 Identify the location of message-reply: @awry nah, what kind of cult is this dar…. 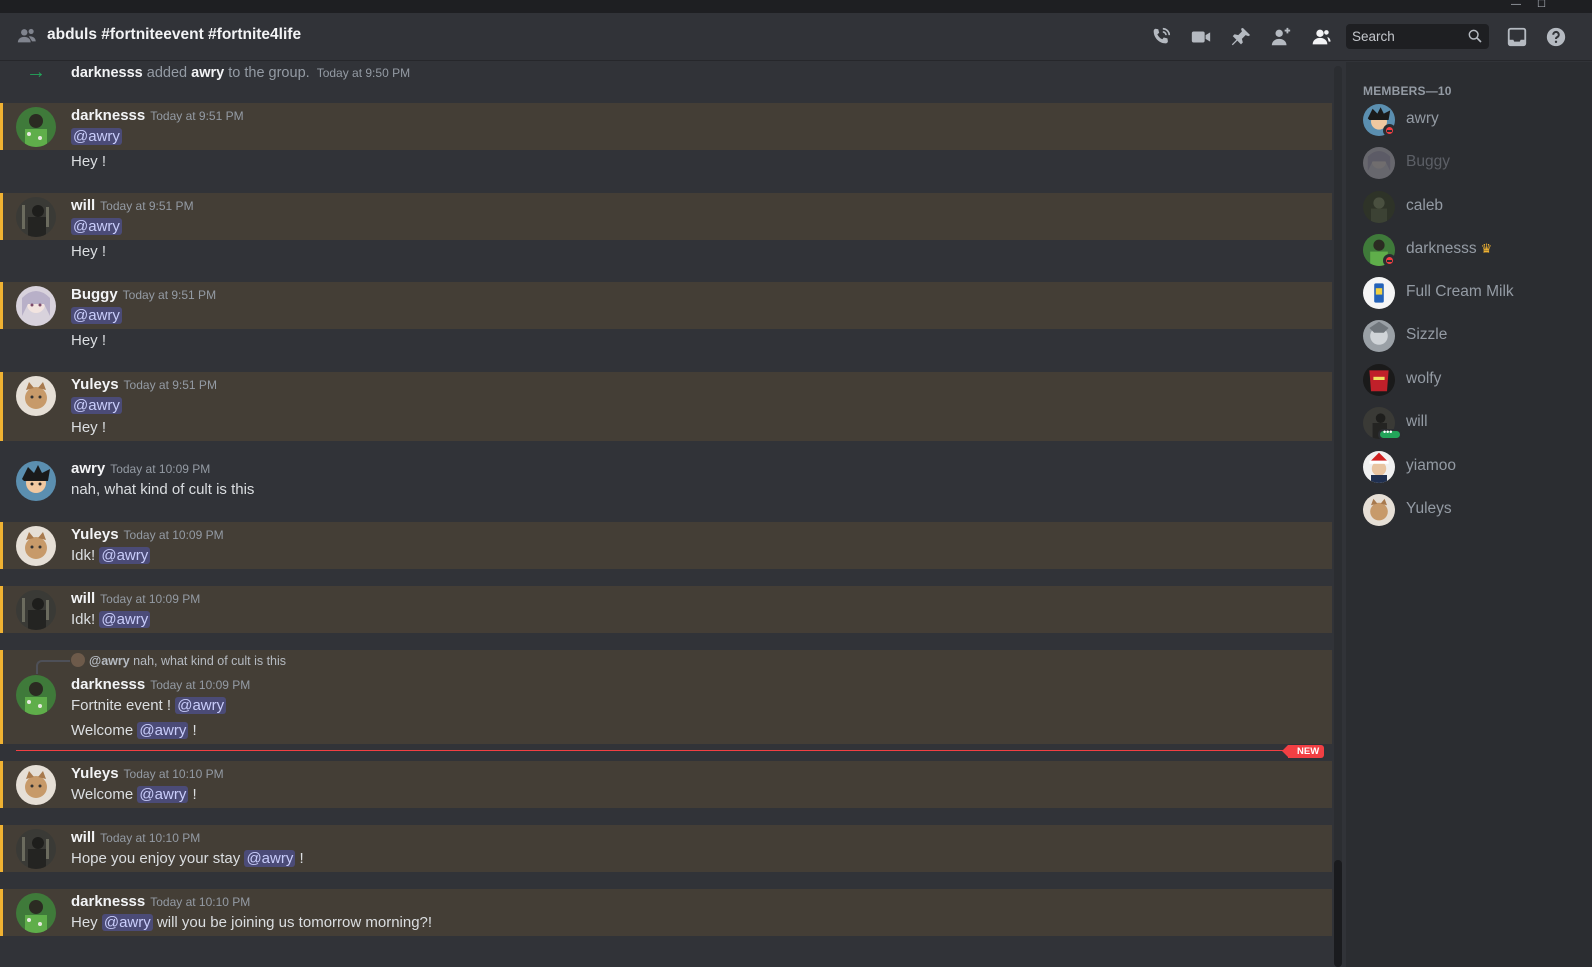
(666, 697).